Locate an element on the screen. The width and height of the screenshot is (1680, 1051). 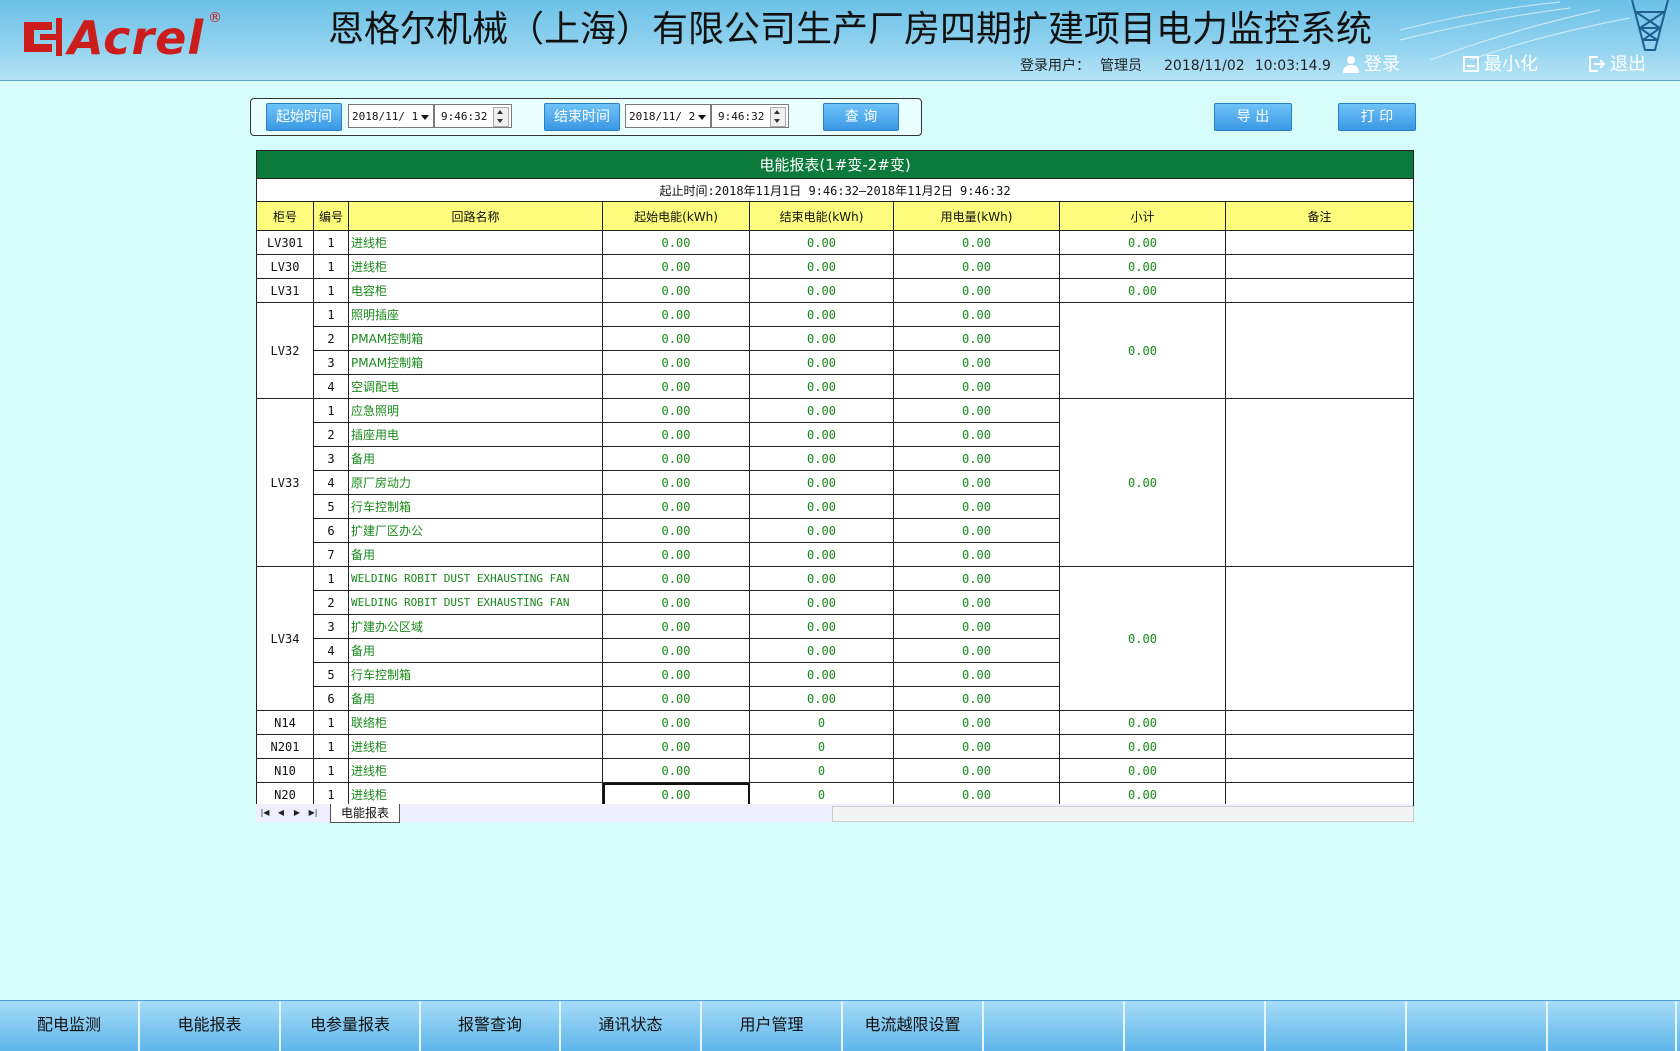
cabinet-id-cell: LV33 is located at coordinates (285, 482).